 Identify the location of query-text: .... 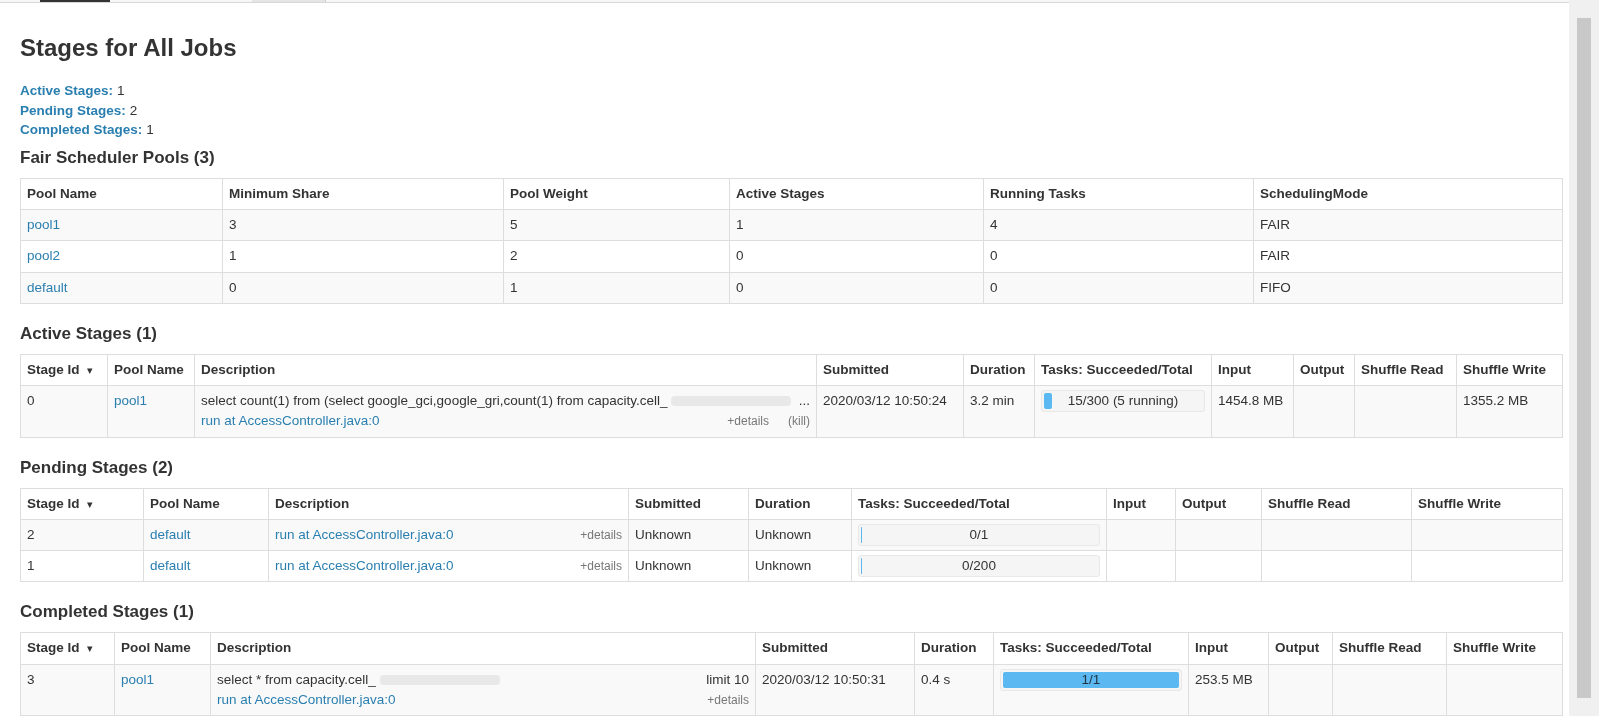
(804, 401).